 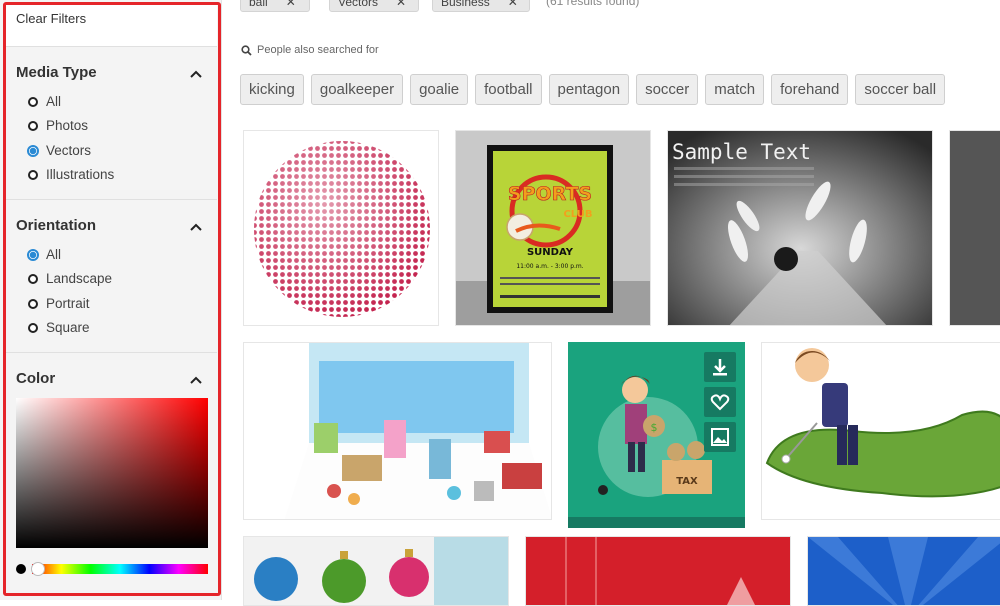 What do you see at coordinates (880, 431) in the screenshot?
I see `thumbnail-golfer` at bounding box center [880, 431].